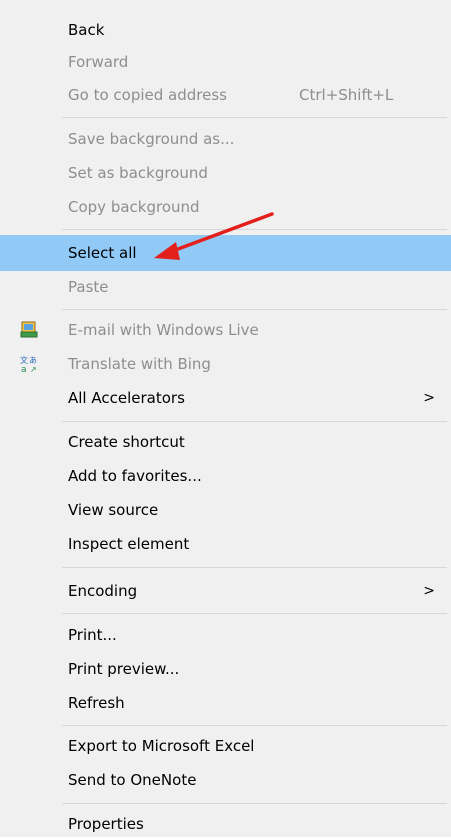  I want to click on menu-item-properties: Properties, so click(225, 823).